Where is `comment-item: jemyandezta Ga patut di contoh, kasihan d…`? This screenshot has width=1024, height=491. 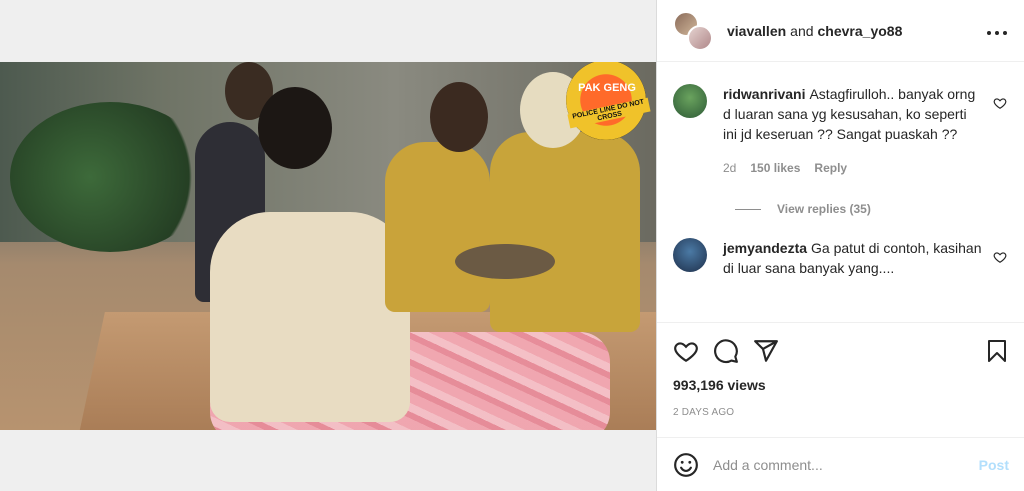 comment-item: jemyandezta Ga patut di contoh, kasihan d… is located at coordinates (841, 247).